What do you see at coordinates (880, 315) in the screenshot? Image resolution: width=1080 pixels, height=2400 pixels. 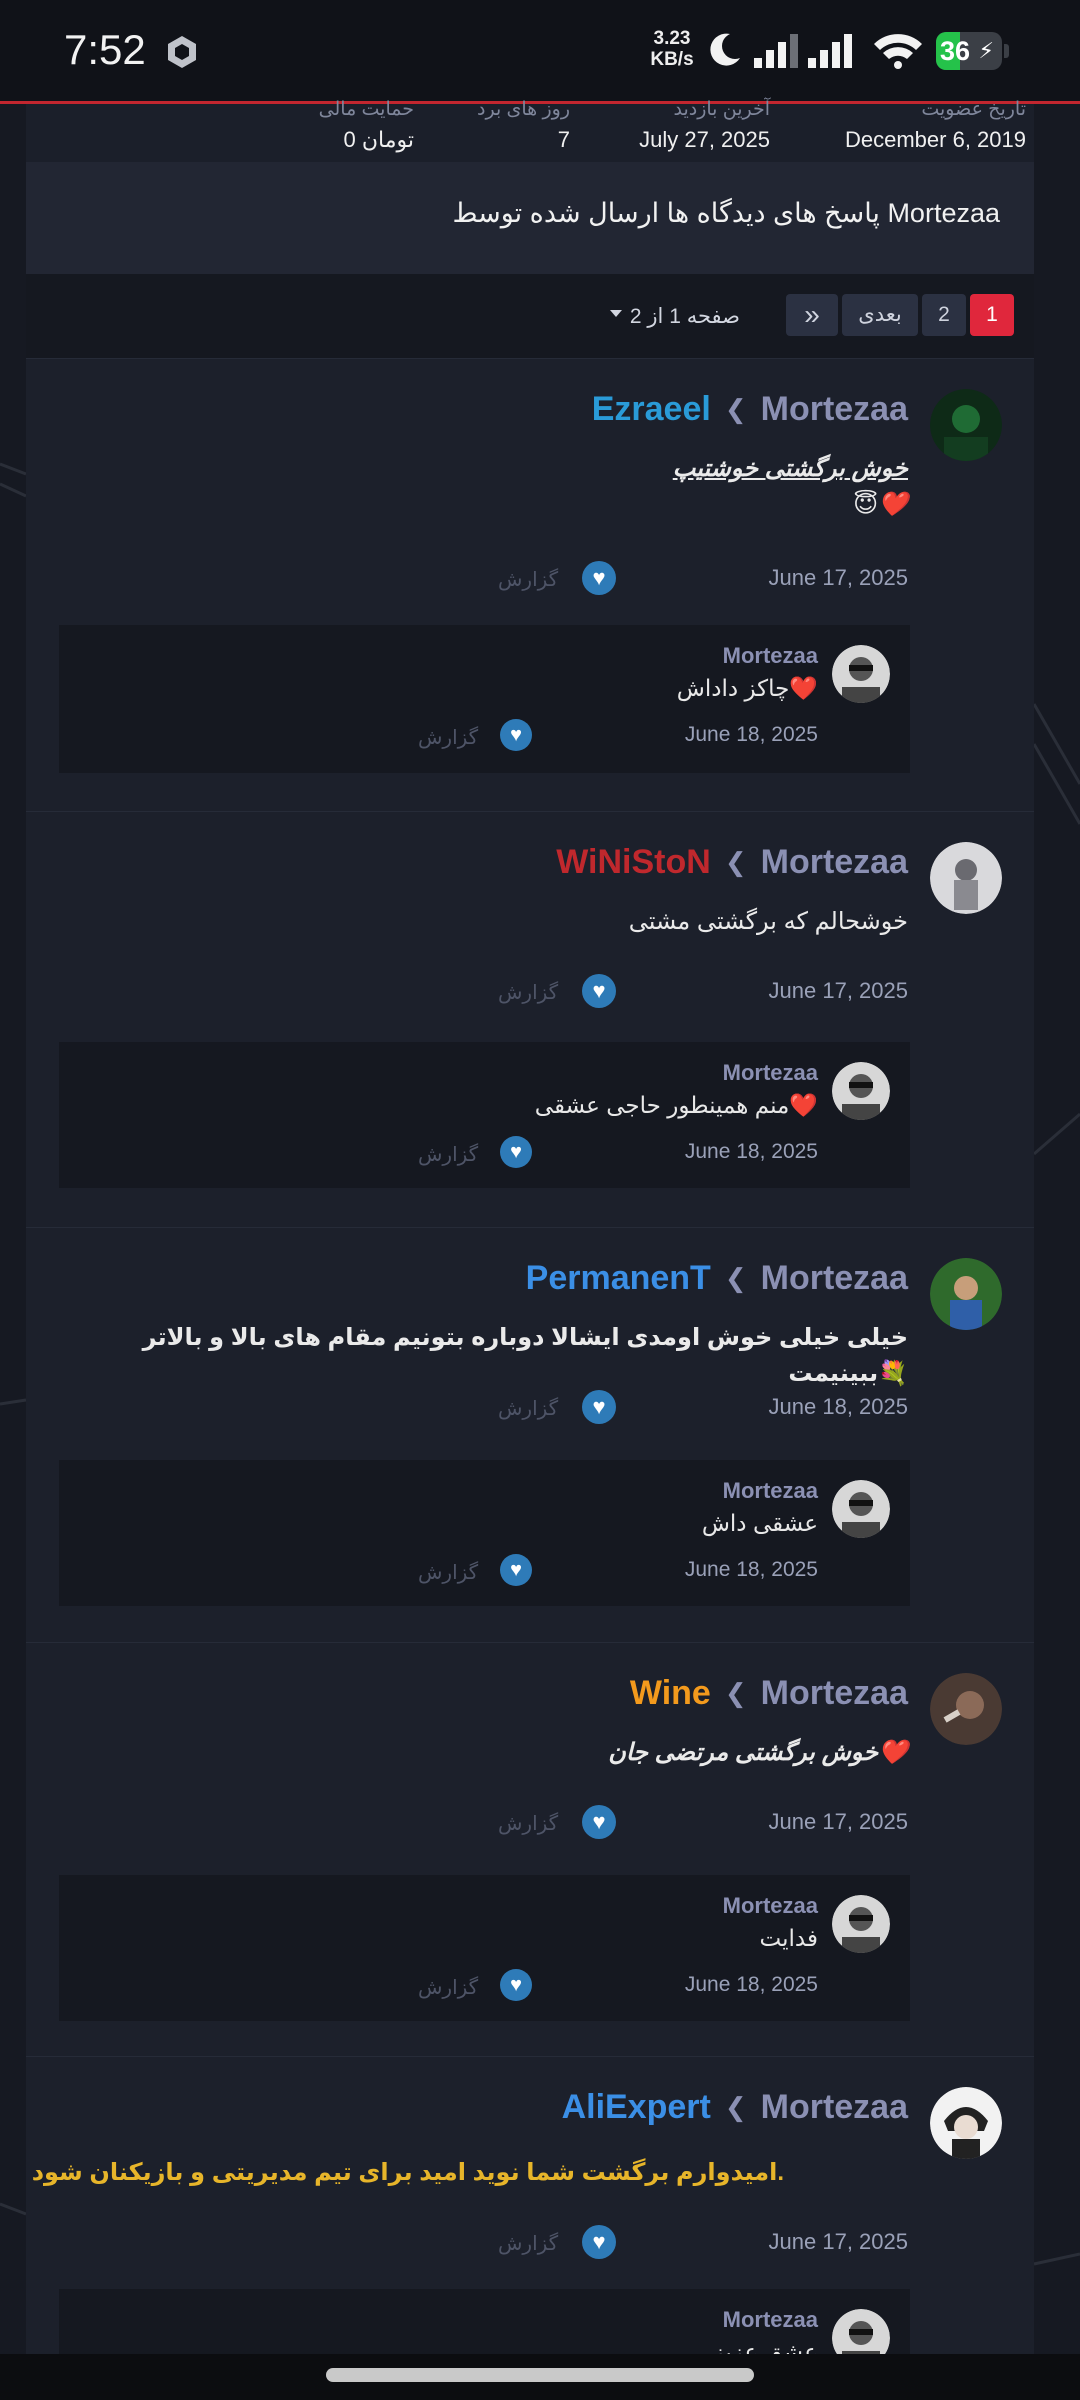 I see `next-page-button: بعدی` at bounding box center [880, 315].